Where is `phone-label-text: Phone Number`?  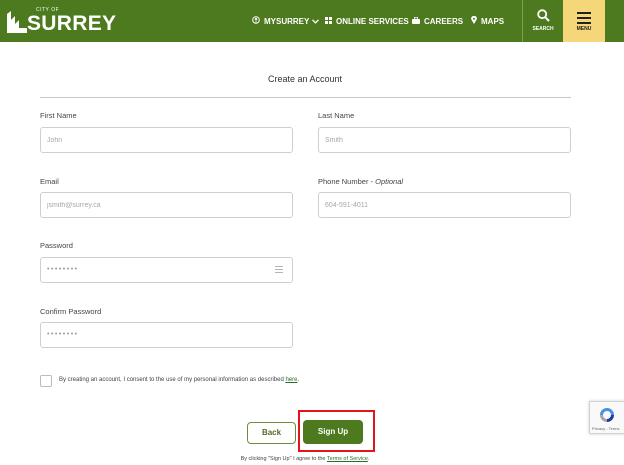
phone-label-text: Phone Number is located at coordinates (343, 181).